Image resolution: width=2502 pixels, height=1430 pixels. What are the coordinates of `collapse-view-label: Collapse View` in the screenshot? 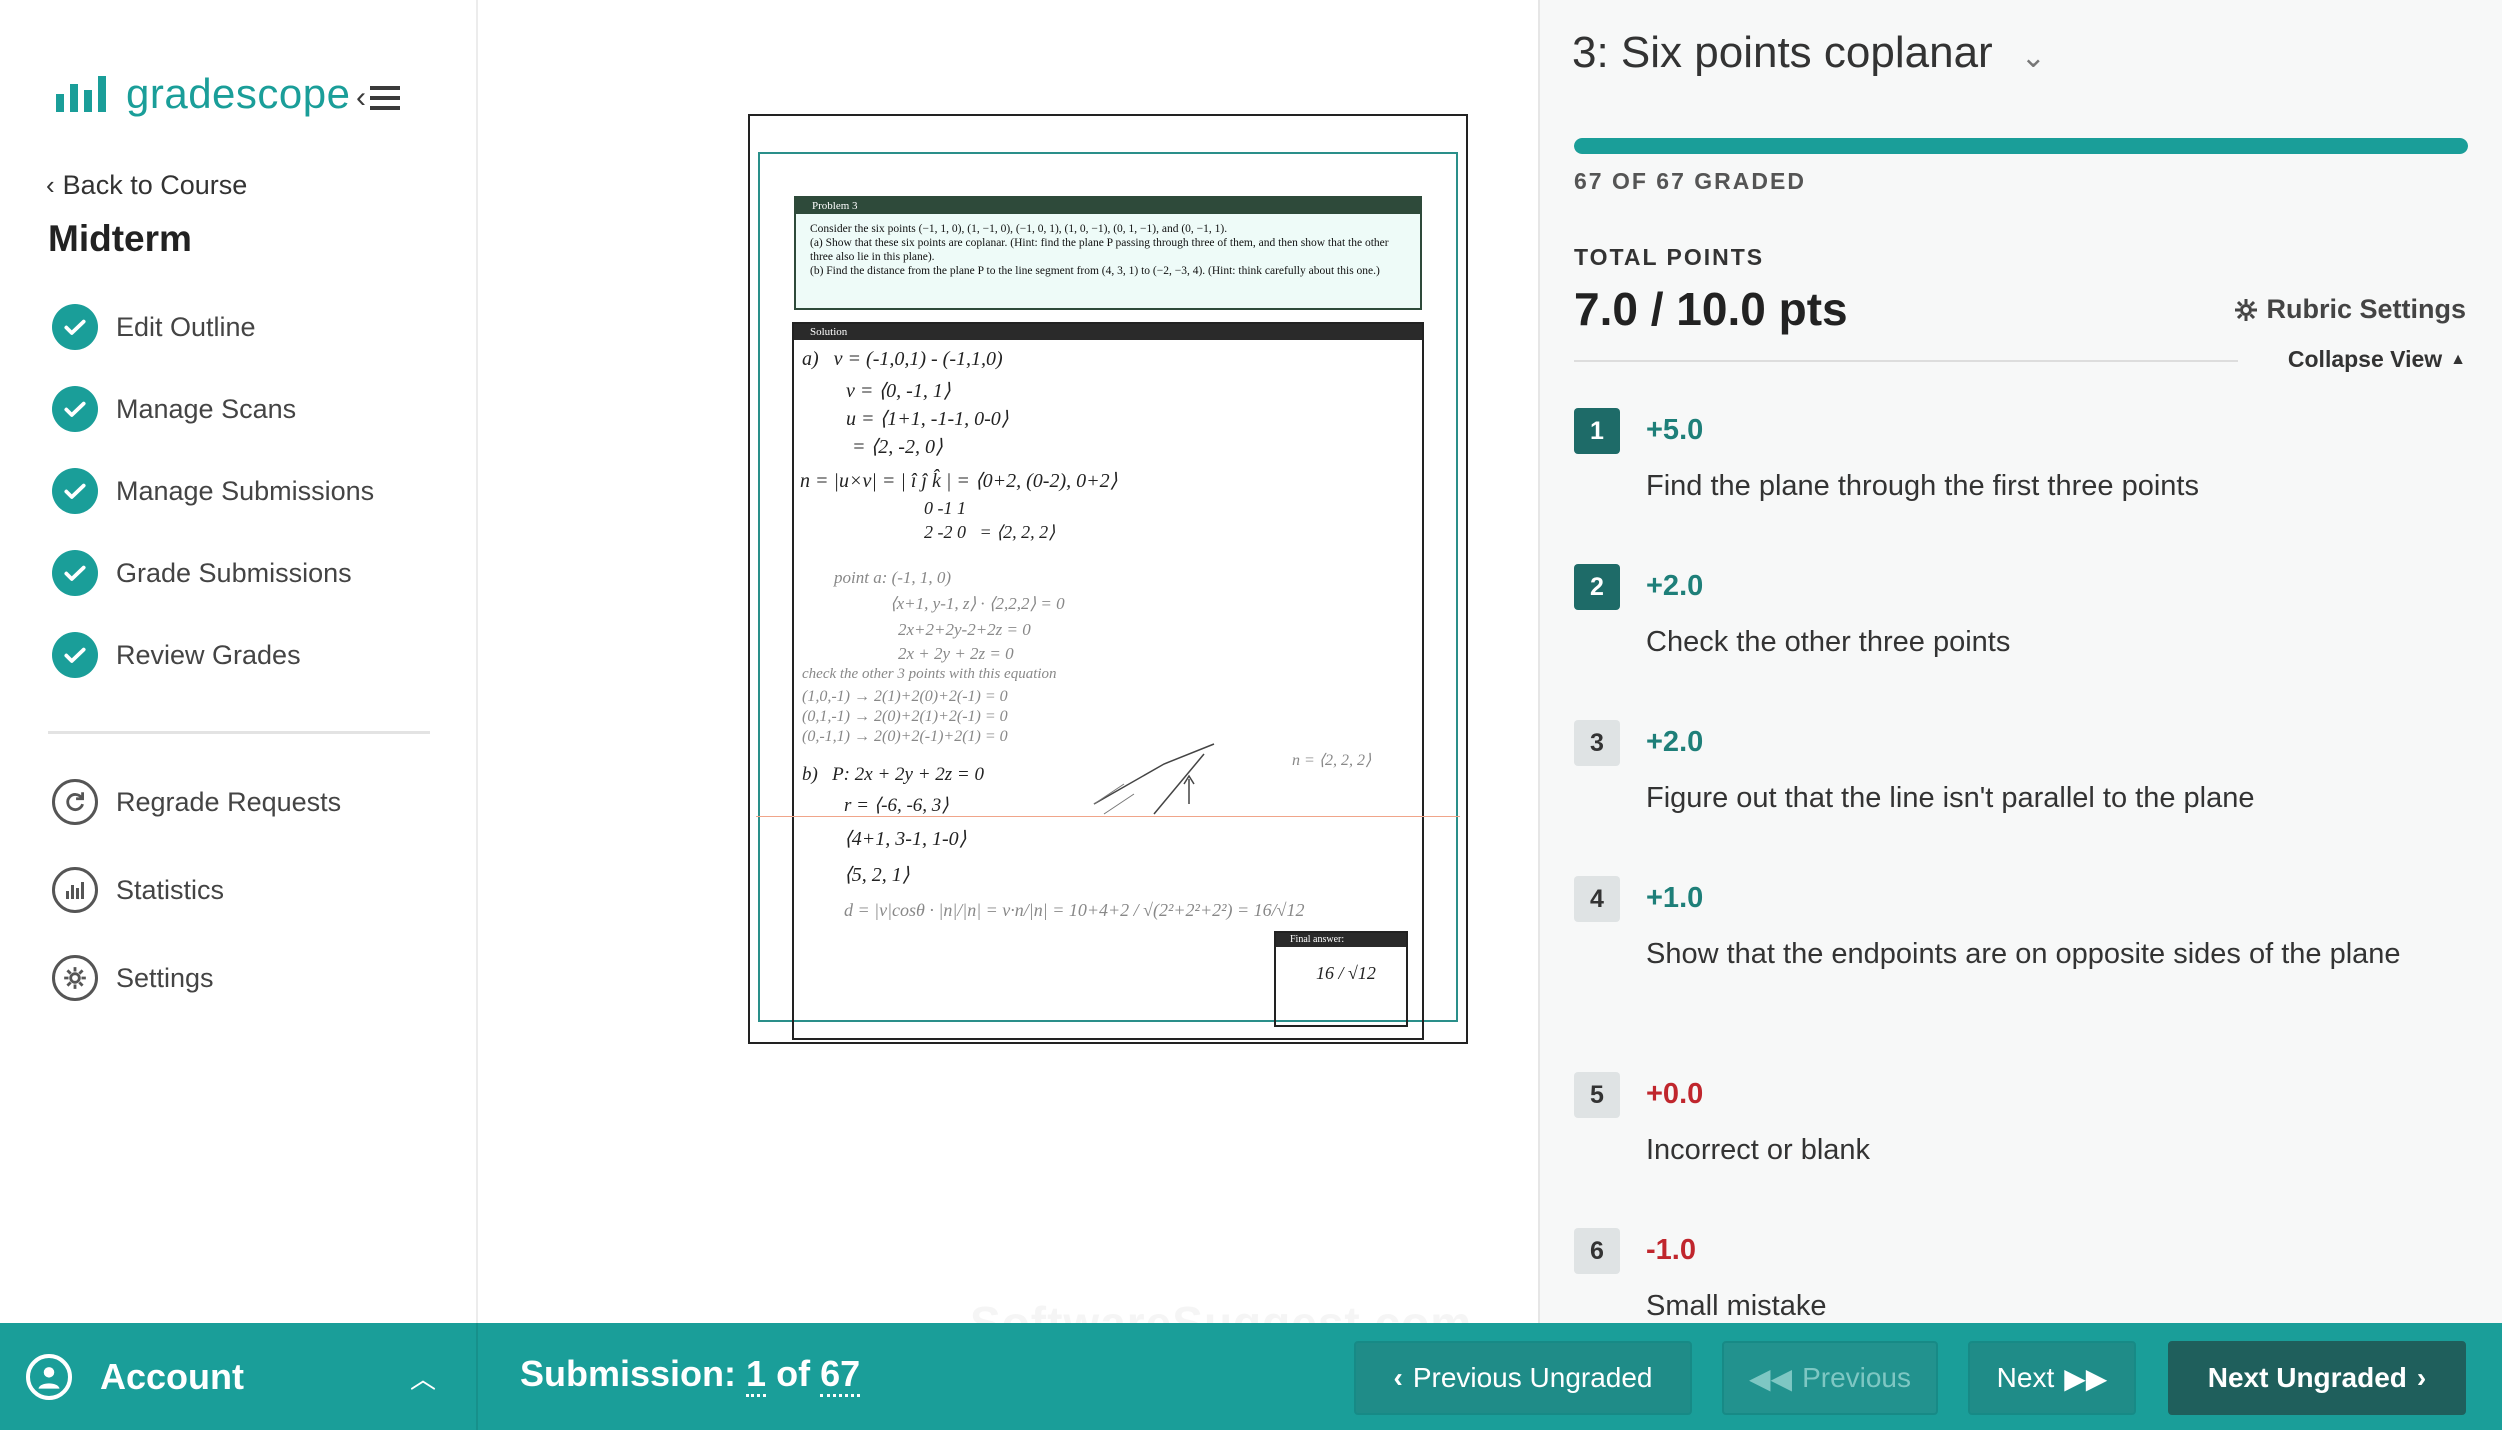 It's located at (2365, 359).